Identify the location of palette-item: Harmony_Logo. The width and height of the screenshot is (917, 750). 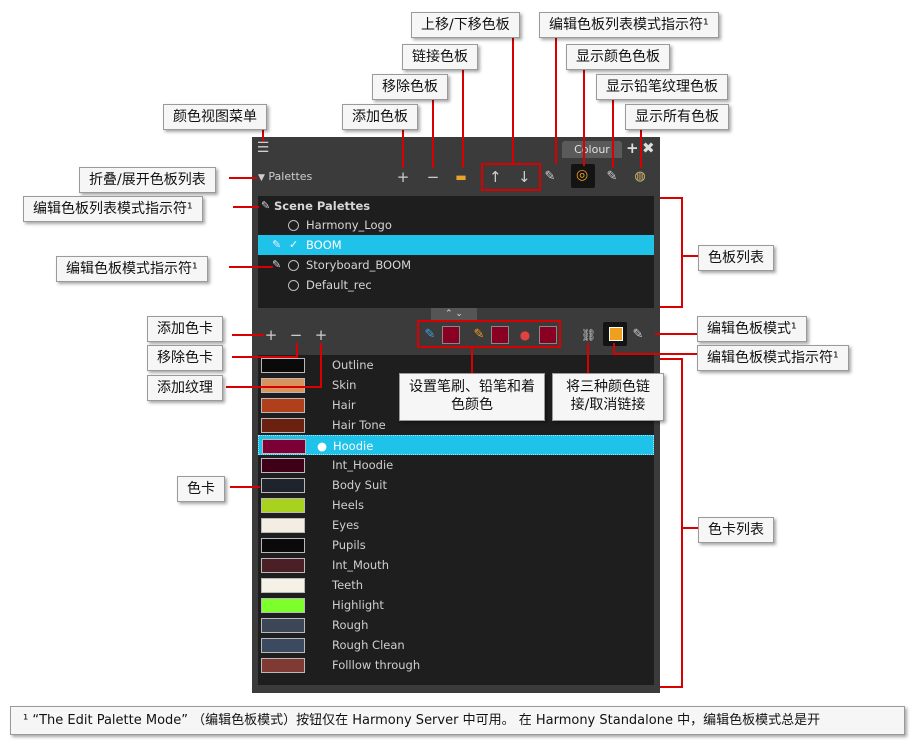
(456, 225).